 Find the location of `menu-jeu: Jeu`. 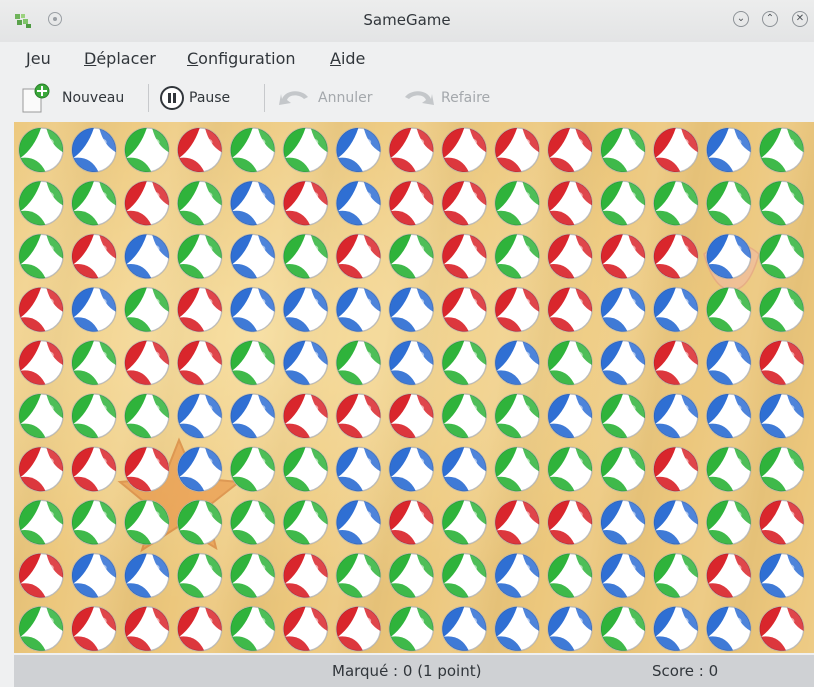

menu-jeu: Jeu is located at coordinates (38, 58).